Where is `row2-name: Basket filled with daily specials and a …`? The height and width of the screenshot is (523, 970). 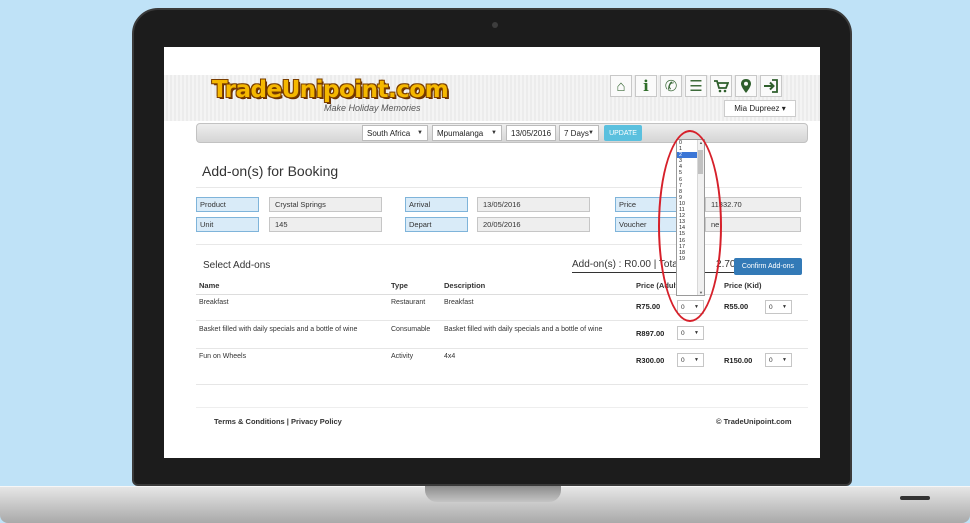
row2-name: Basket filled with daily specials and a … is located at coordinates (278, 329).